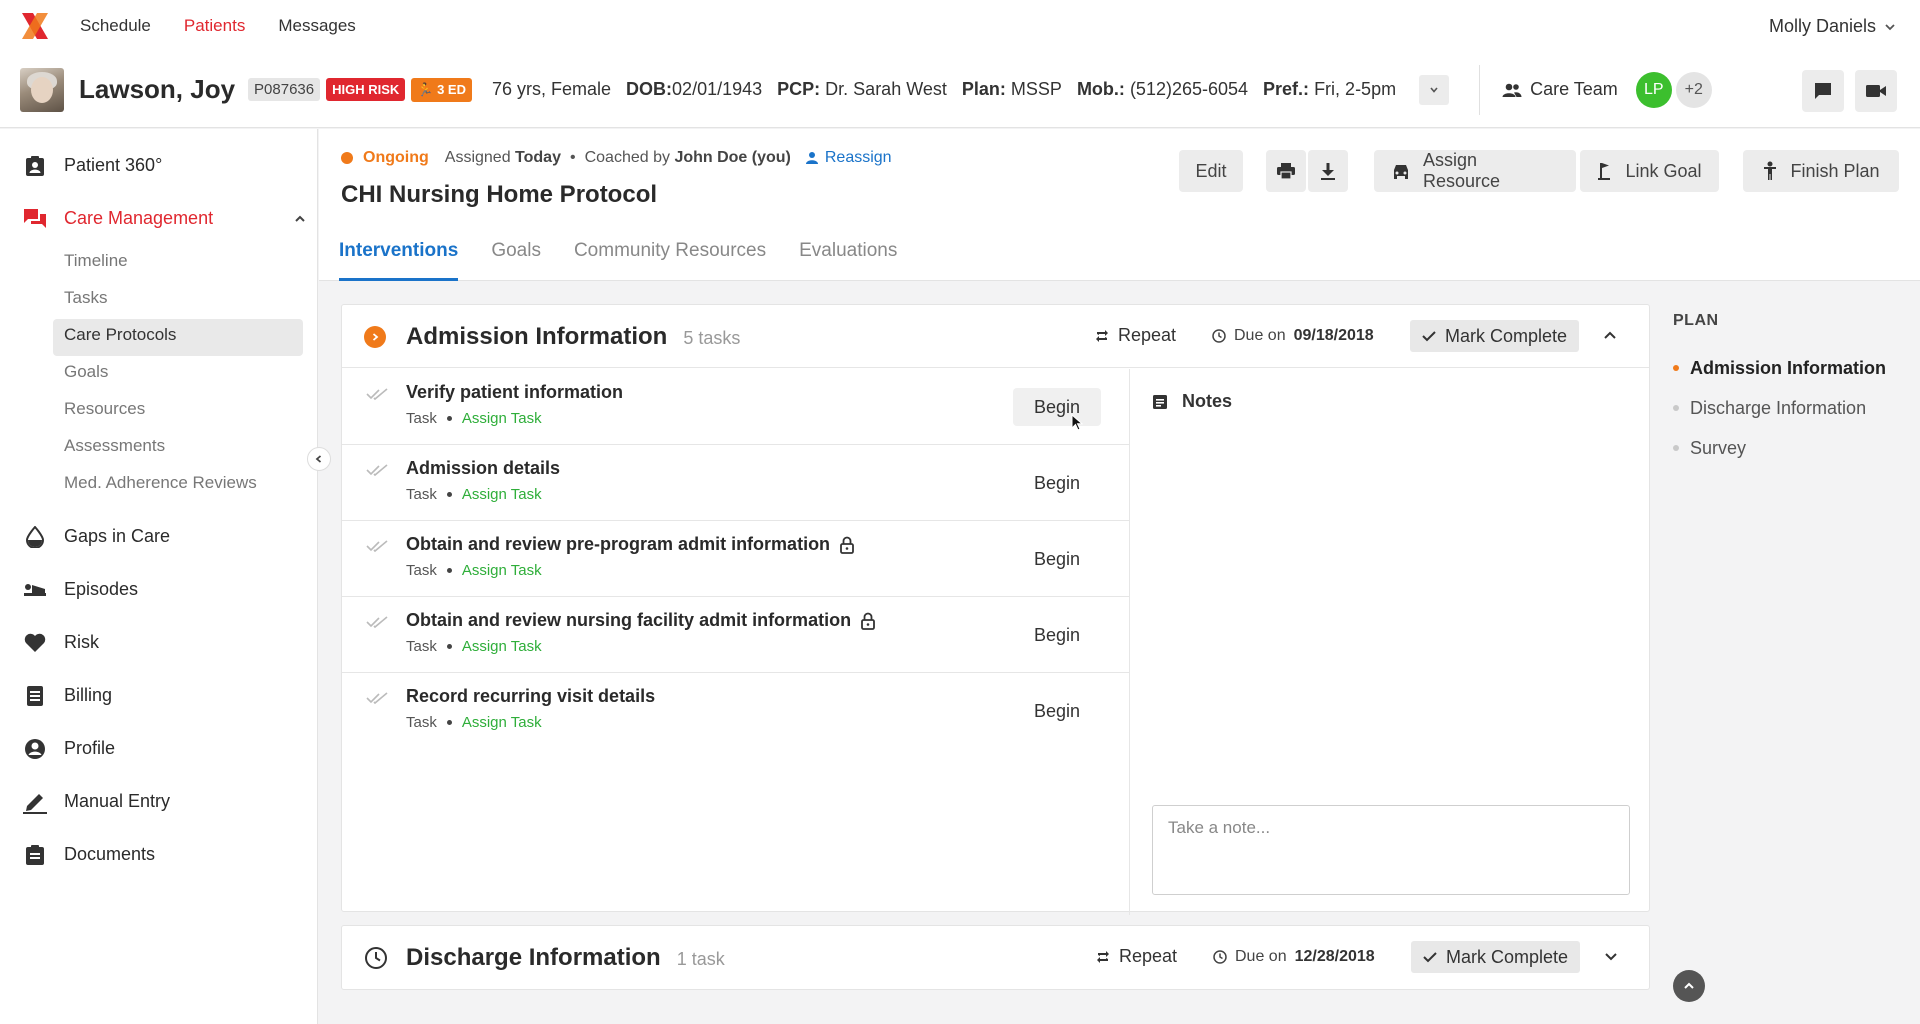  I want to click on sidebar-item-episodes: Episodes, so click(158, 589).